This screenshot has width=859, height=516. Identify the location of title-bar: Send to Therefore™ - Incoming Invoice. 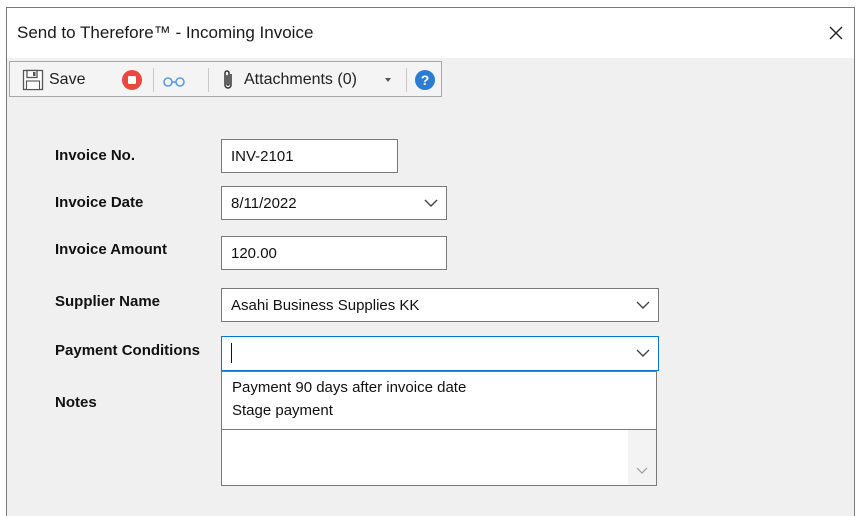
(430, 33).